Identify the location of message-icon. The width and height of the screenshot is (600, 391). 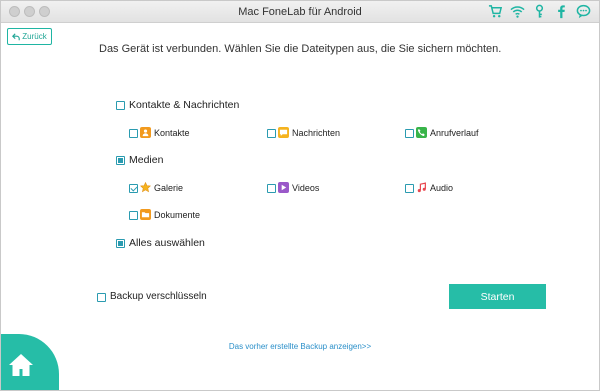
(283, 132).